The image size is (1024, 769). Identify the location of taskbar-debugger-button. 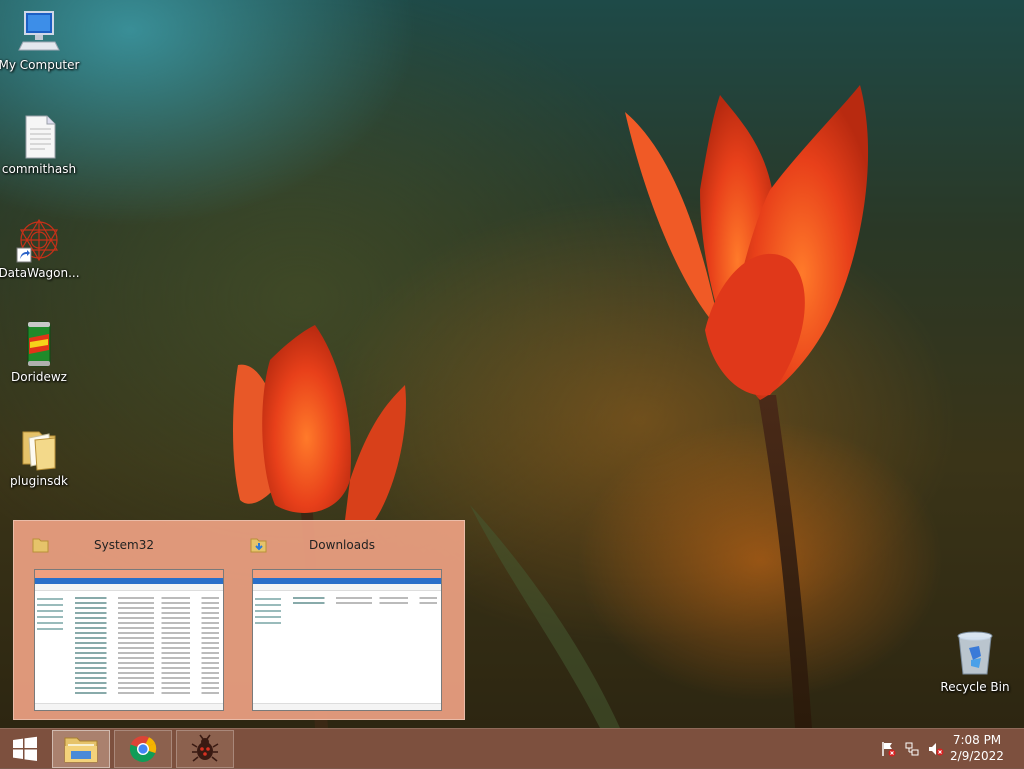
(205, 749).